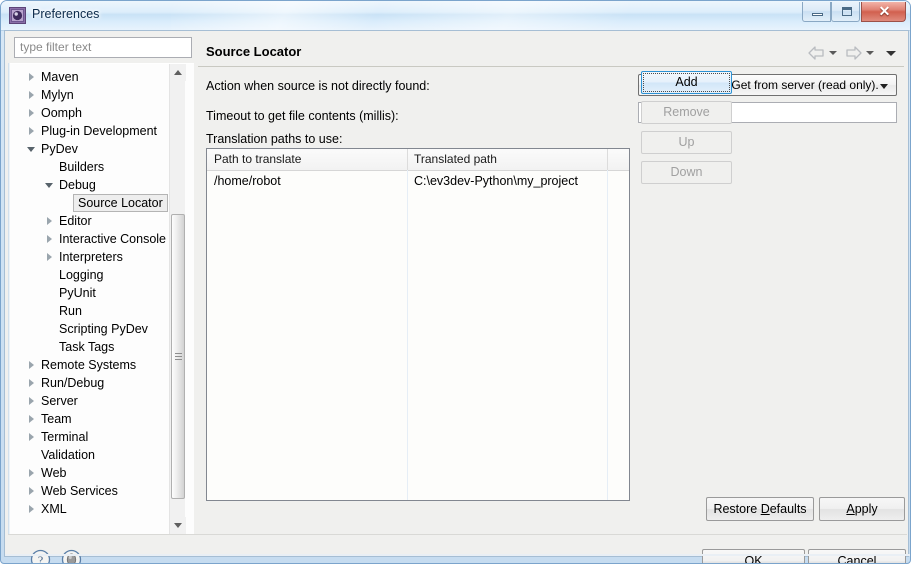 This screenshot has height=564, width=911. I want to click on add-button: Add, so click(686, 82).